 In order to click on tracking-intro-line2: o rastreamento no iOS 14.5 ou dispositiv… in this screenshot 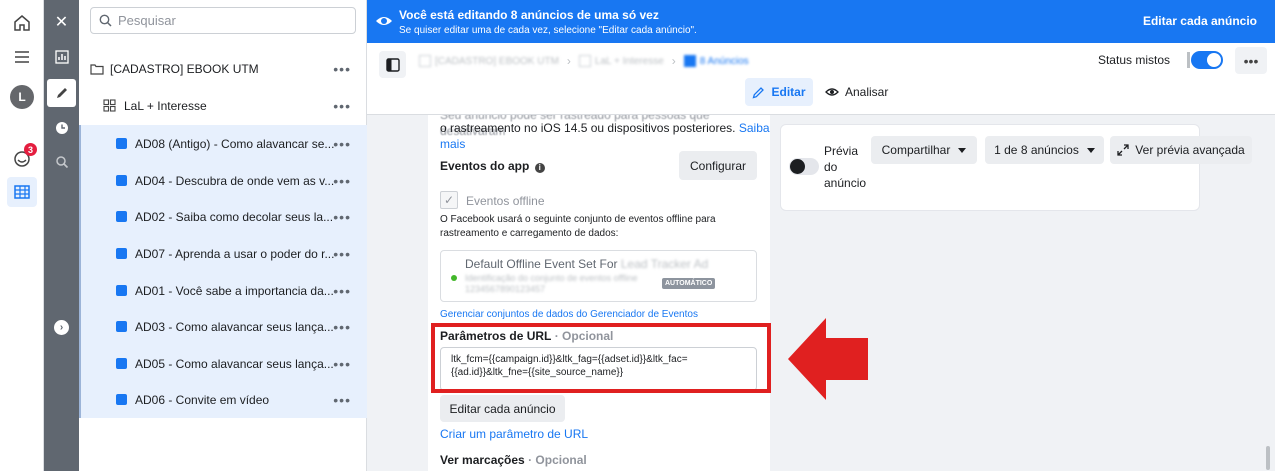, I will do `click(605, 128)`.